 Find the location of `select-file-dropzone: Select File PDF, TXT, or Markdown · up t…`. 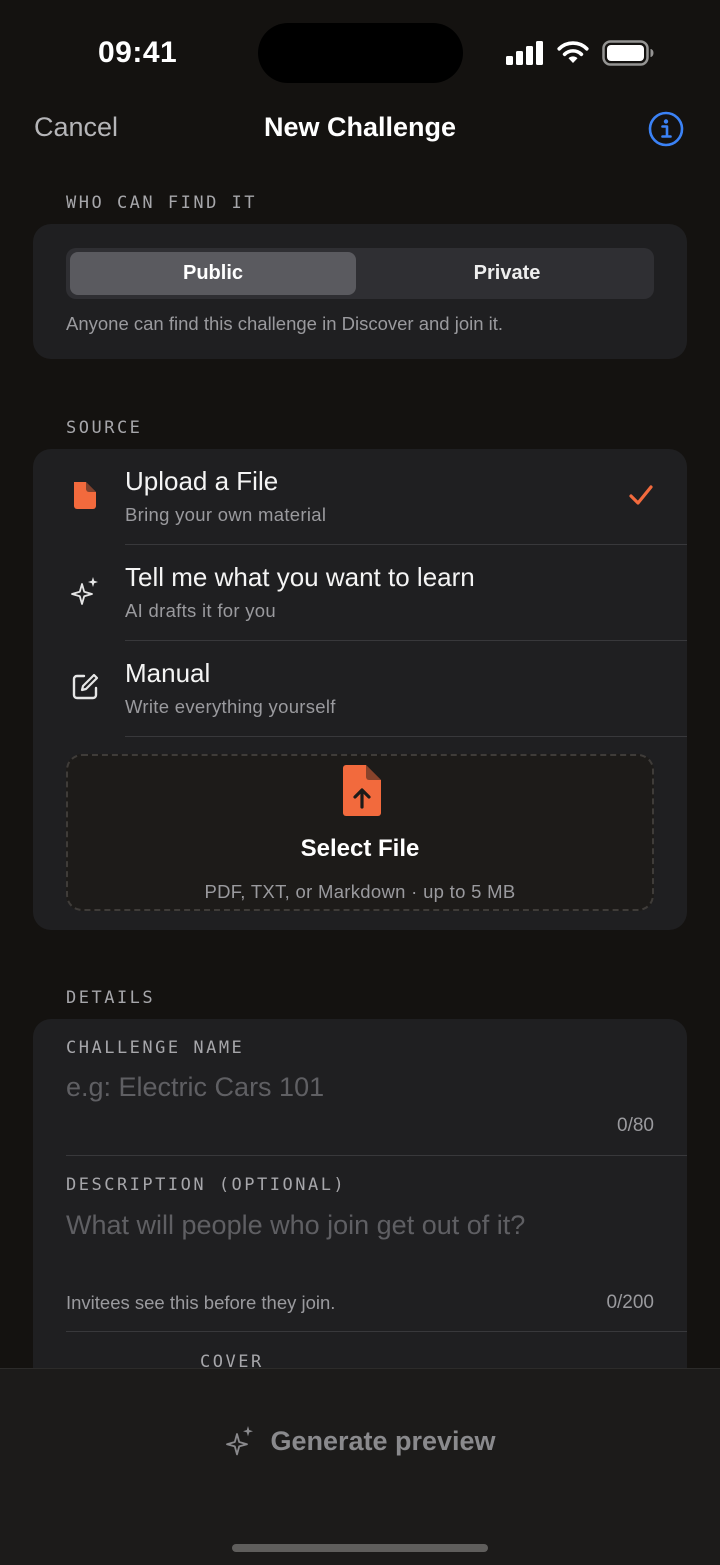

select-file-dropzone: Select File PDF, TXT, or Markdown · up t… is located at coordinates (360, 832).